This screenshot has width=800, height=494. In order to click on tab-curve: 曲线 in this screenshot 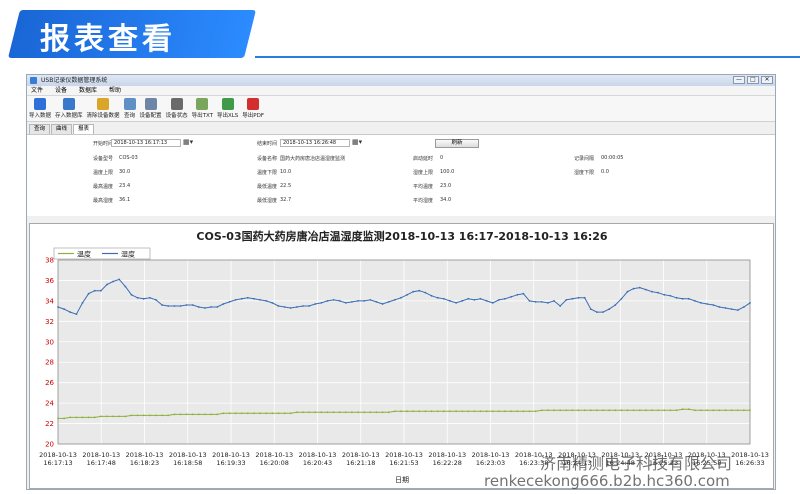, I will do `click(62, 129)`.